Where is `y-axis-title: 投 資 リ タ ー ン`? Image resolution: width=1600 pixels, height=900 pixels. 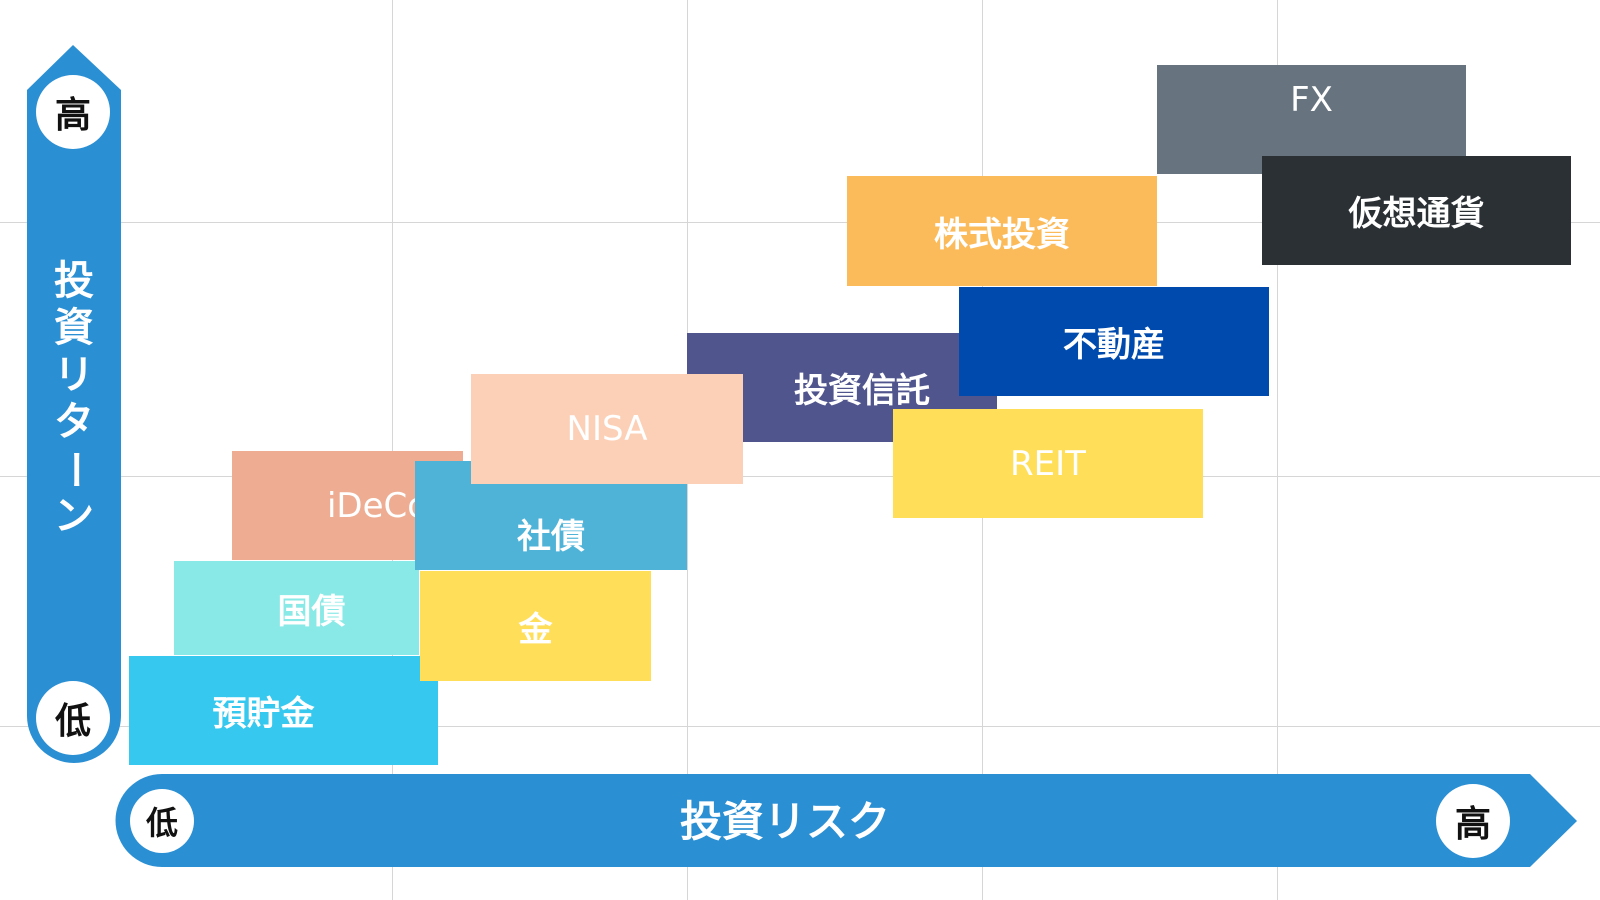 y-axis-title: 投 資 リ タ ー ン is located at coordinates (74, 399).